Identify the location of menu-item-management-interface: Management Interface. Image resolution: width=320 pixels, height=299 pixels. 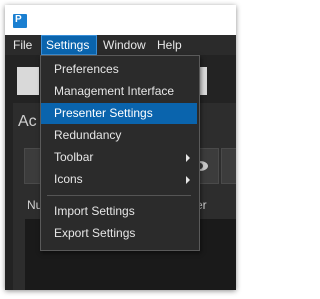
(119, 91).